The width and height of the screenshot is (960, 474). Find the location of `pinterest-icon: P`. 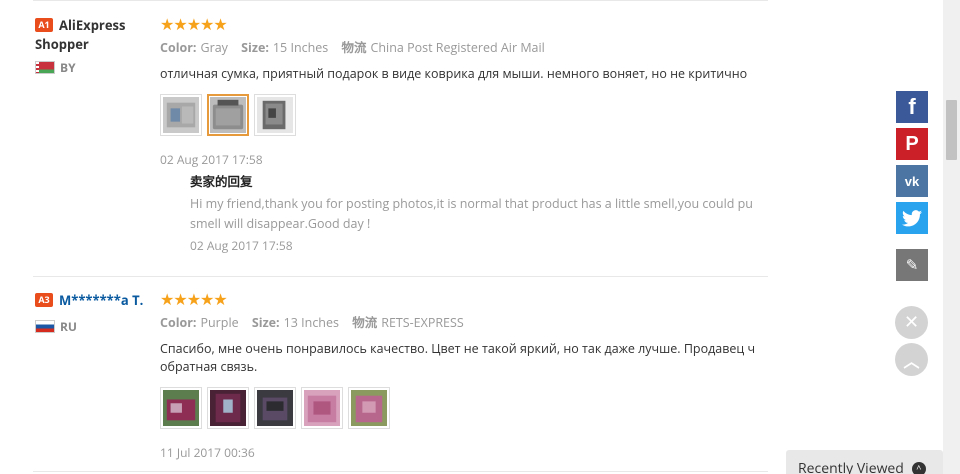

pinterest-icon: P is located at coordinates (912, 143).